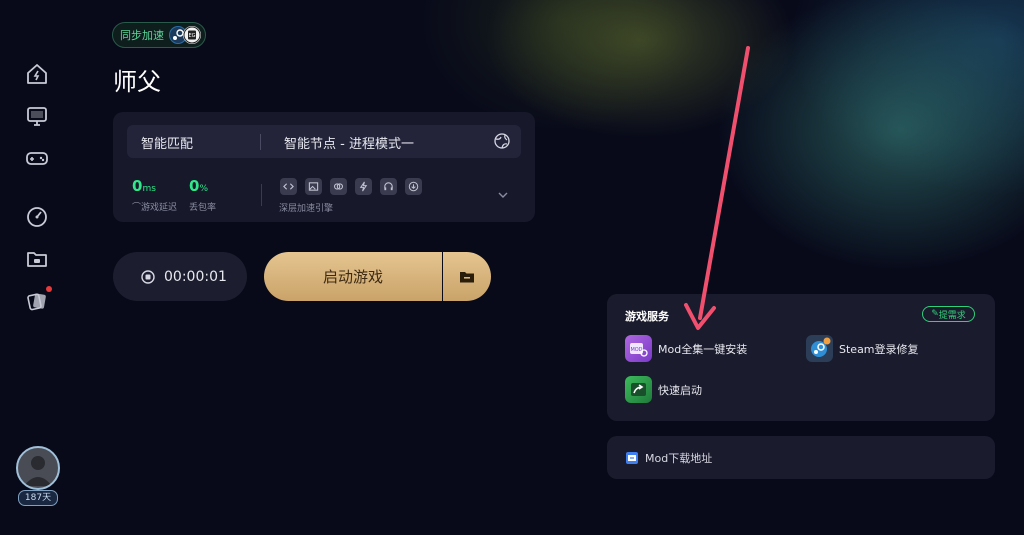 Image resolution: width=1024 pixels, height=535 pixels. Describe the element at coordinates (935, 314) in the screenshot. I see `brush-icon: ✎` at that location.